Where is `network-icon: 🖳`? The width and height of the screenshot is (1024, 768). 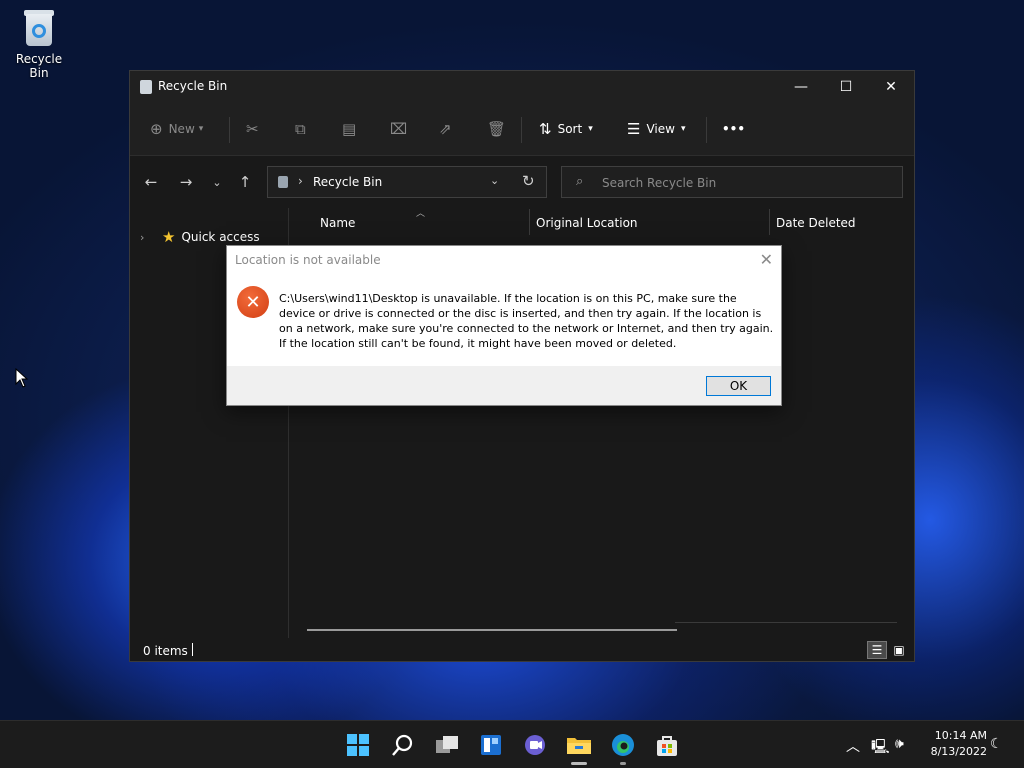 network-icon: 🖳 is located at coordinates (880, 747).